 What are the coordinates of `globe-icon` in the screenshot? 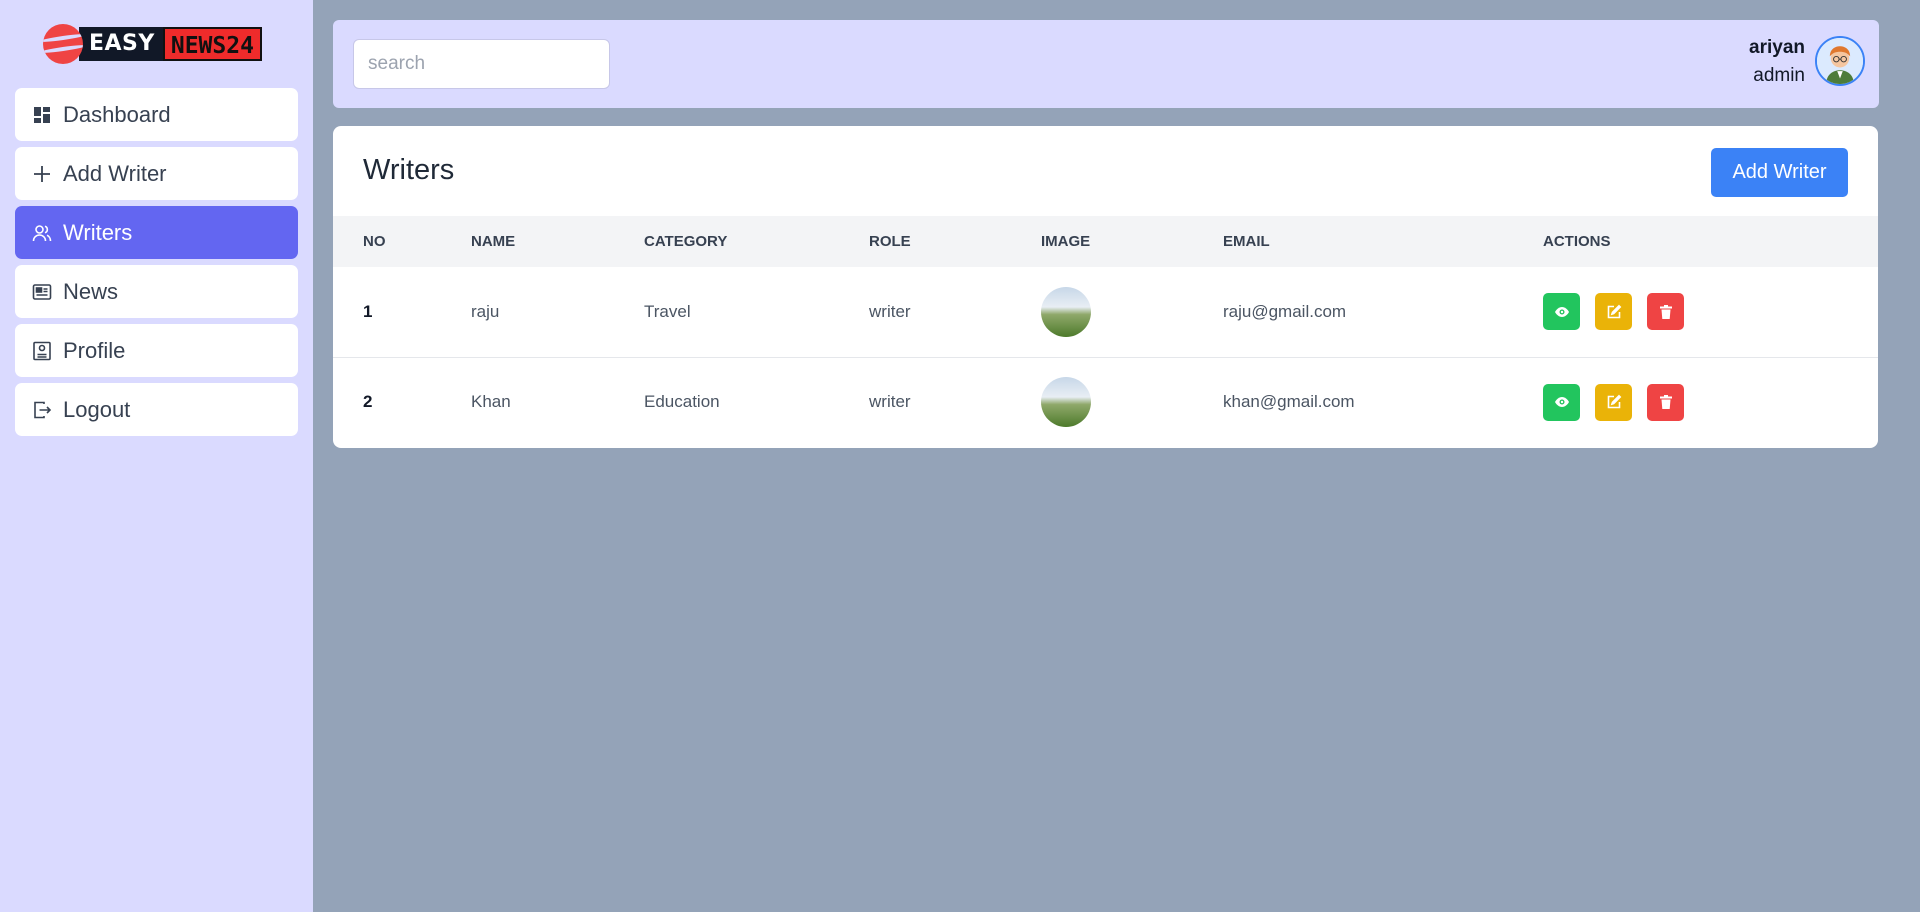 It's located at (63, 44).